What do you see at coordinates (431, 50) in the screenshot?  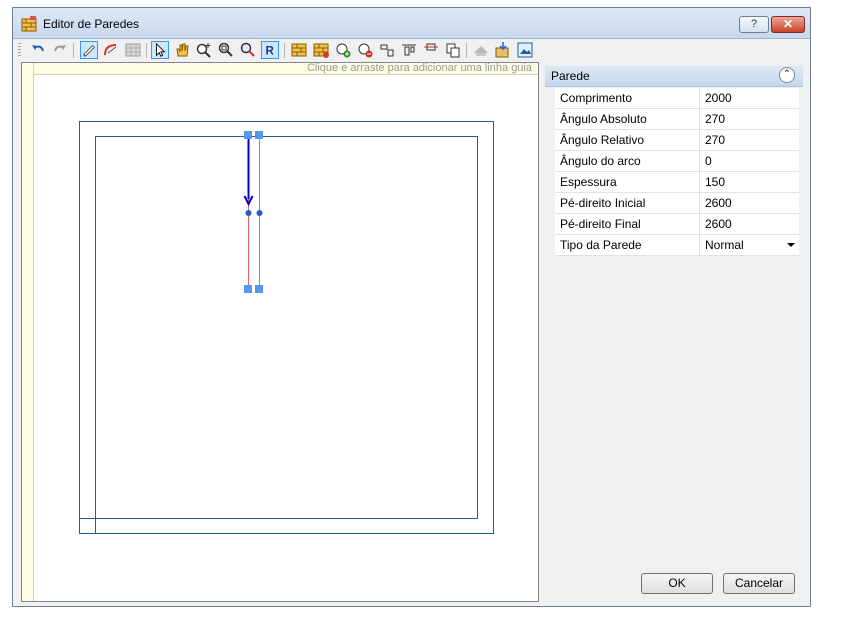 I see `align-center-icon` at bounding box center [431, 50].